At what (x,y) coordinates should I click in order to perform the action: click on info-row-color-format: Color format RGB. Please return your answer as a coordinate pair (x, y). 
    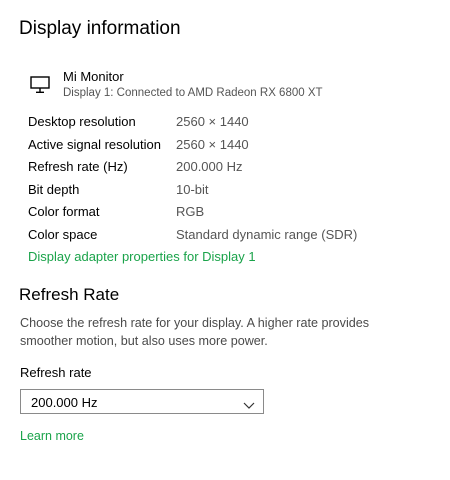
    Looking at the image, I should click on (228, 215).